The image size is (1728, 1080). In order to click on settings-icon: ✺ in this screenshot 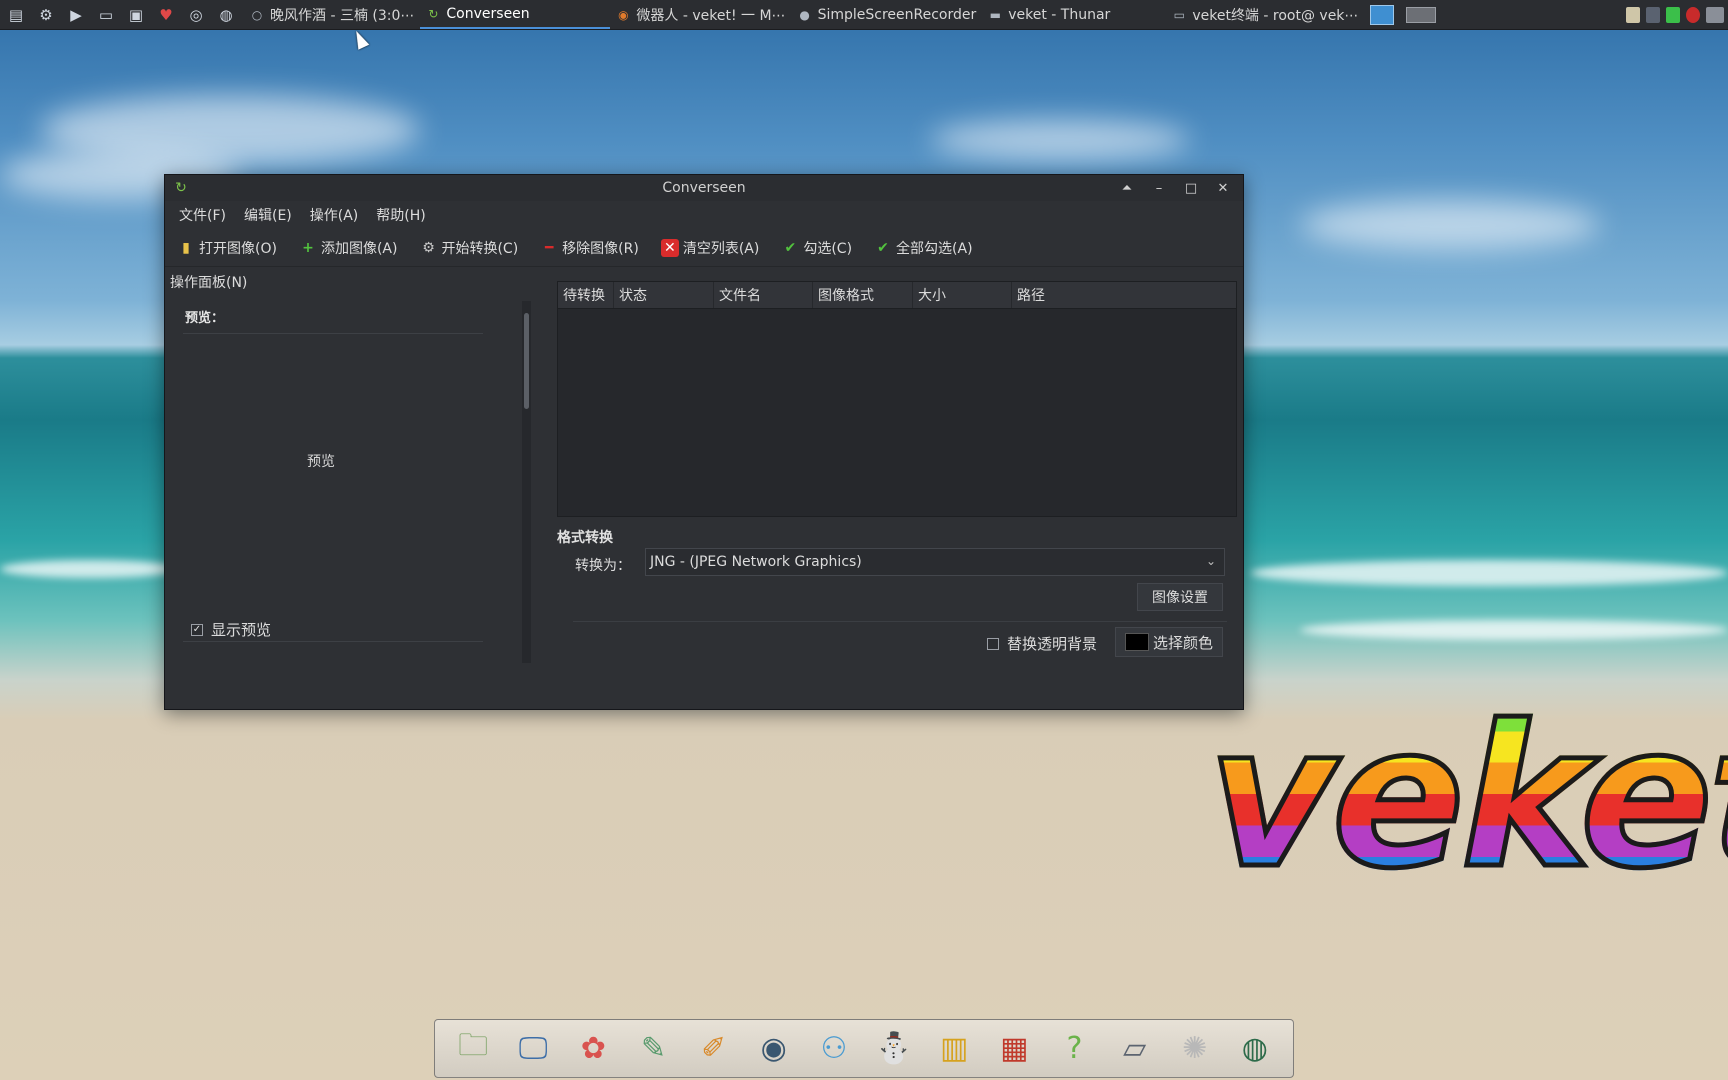, I will do `click(1195, 1049)`.